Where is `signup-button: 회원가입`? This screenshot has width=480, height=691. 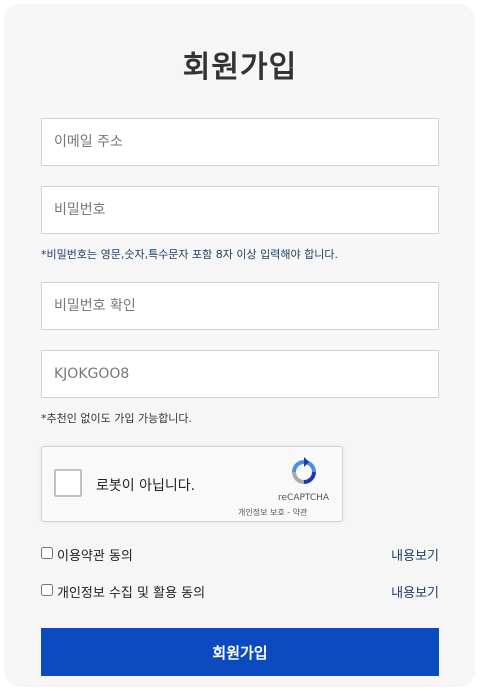
signup-button: 회원가입 is located at coordinates (240, 652).